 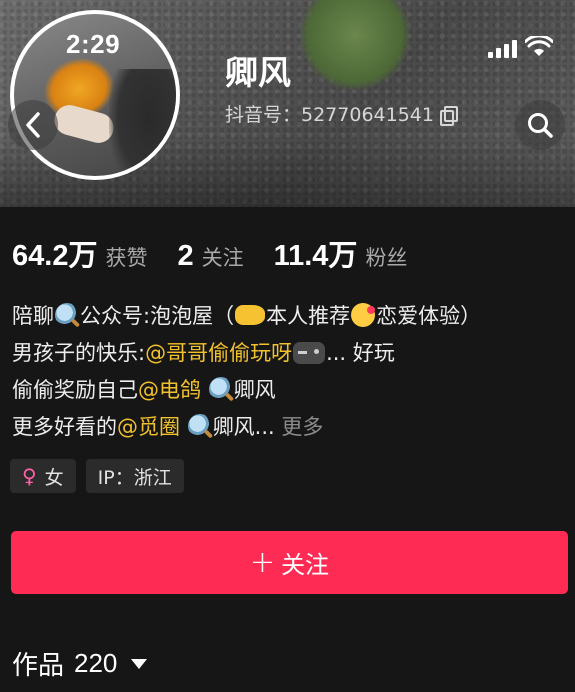 I want to click on status-icons, so click(x=528, y=46).